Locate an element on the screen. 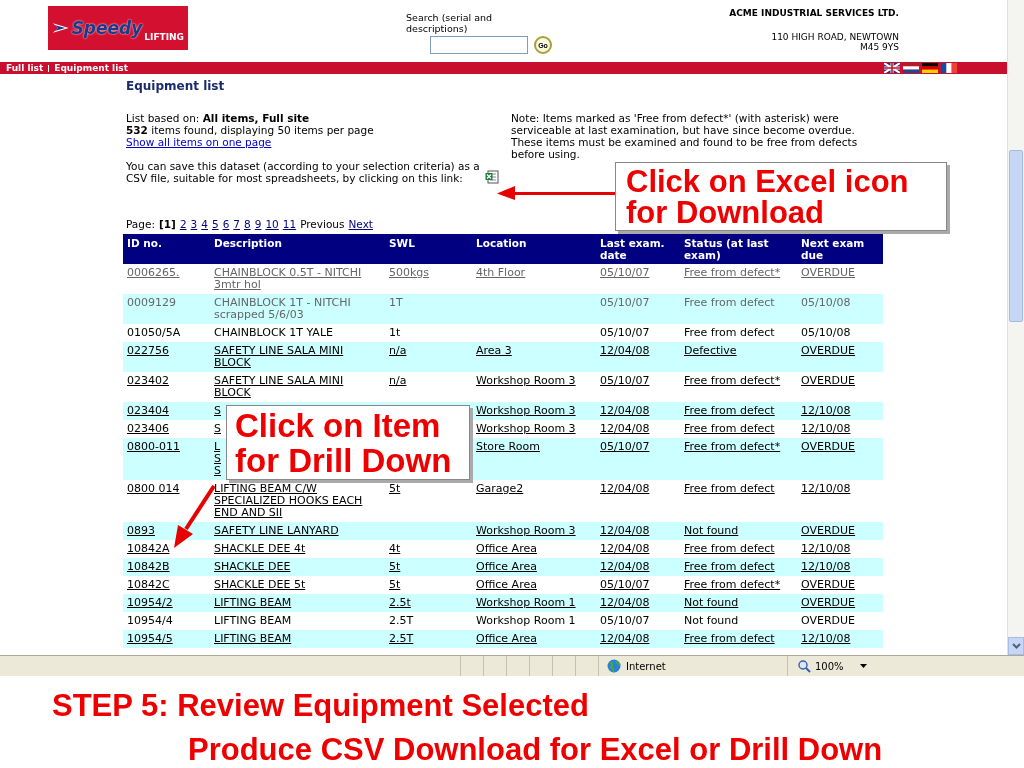 This screenshot has height=768, width=1024. table-cell: 2.5t is located at coordinates (400, 603).